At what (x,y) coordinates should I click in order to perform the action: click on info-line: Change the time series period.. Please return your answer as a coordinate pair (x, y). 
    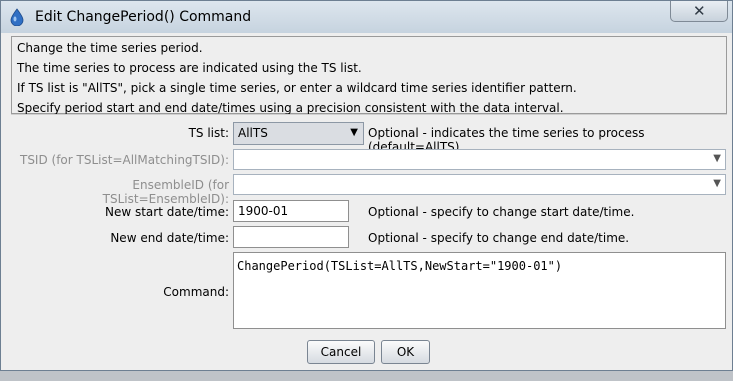
    Looking at the image, I should click on (110, 48).